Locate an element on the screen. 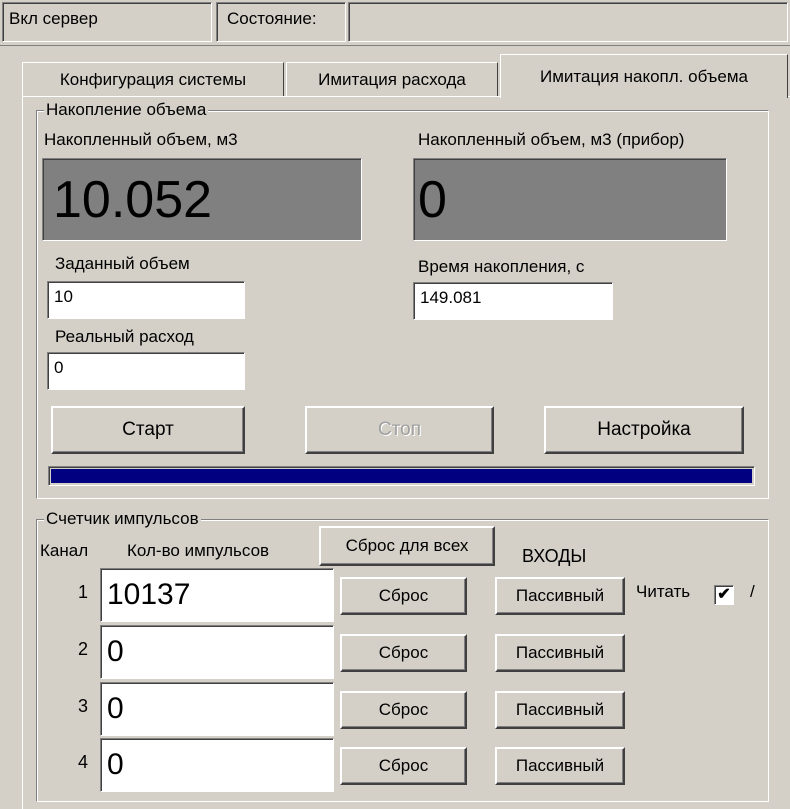  start-button: Старт is located at coordinates (148, 430).